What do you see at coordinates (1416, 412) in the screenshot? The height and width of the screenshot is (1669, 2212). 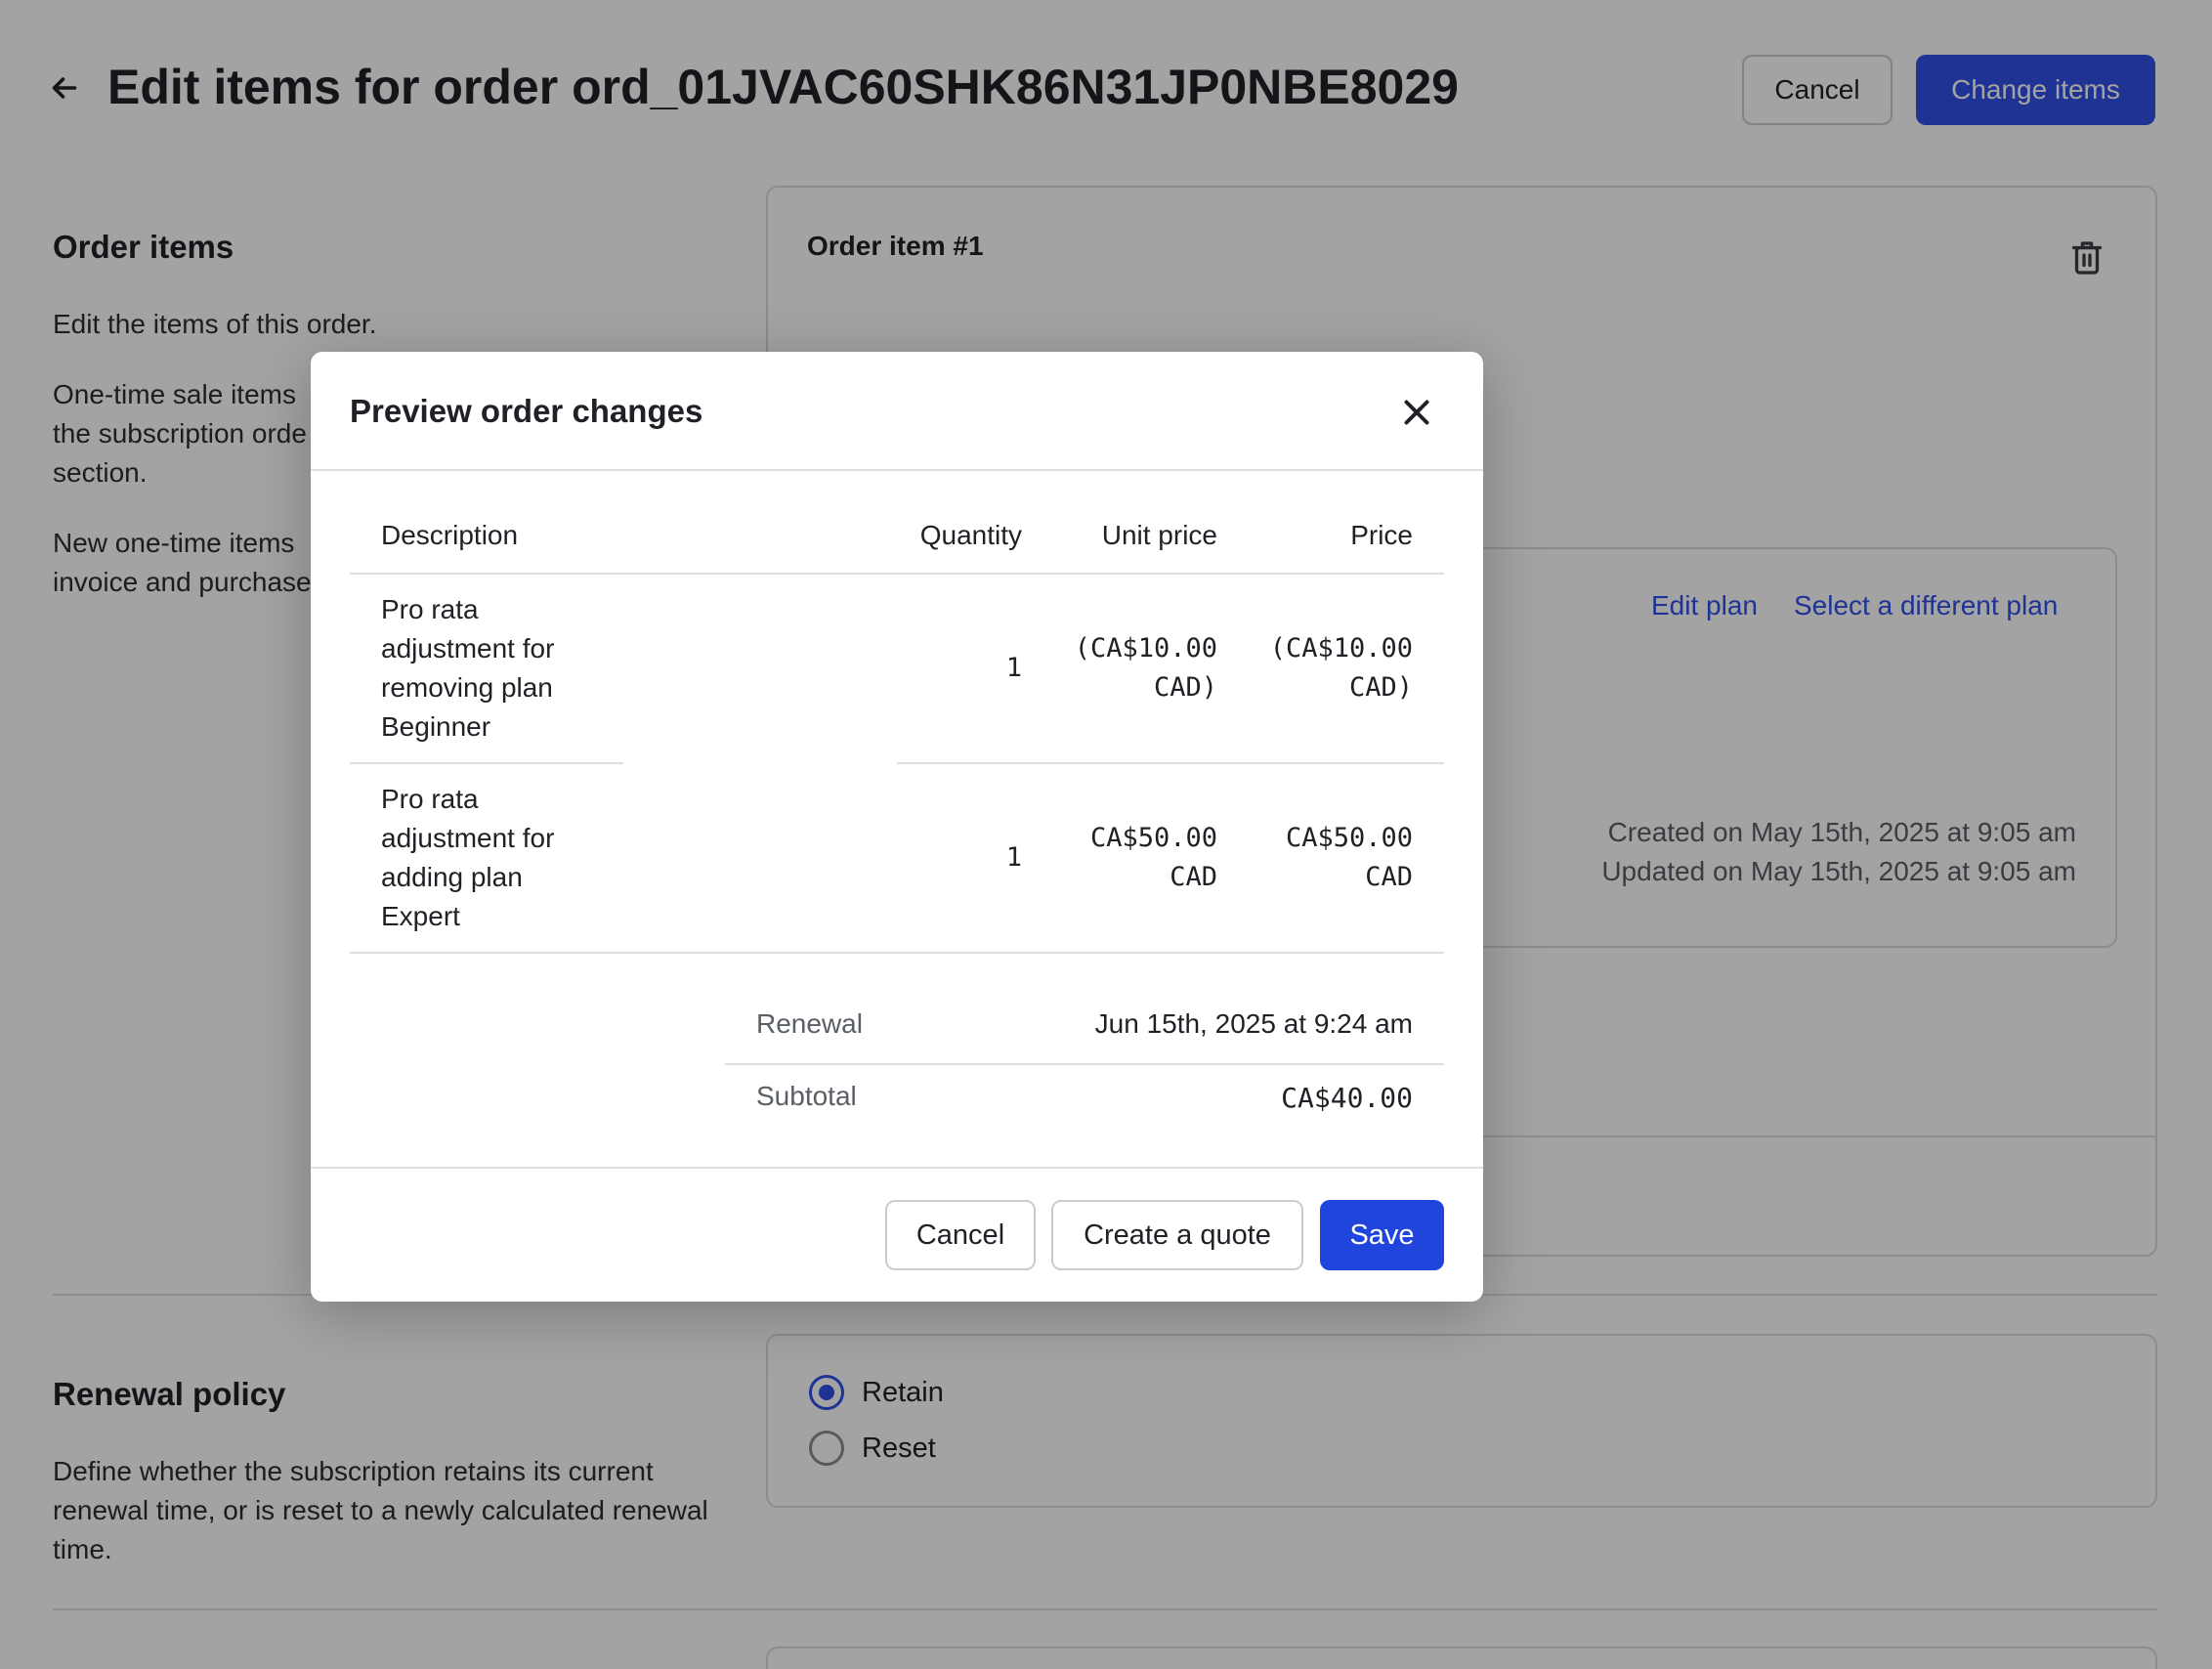 I see `close-icon` at bounding box center [1416, 412].